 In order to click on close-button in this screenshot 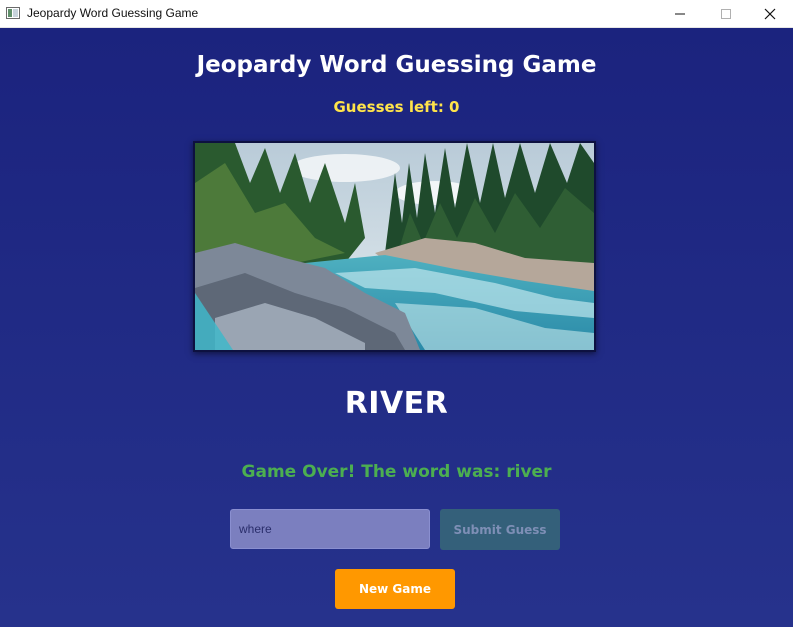, I will do `click(770, 14)`.